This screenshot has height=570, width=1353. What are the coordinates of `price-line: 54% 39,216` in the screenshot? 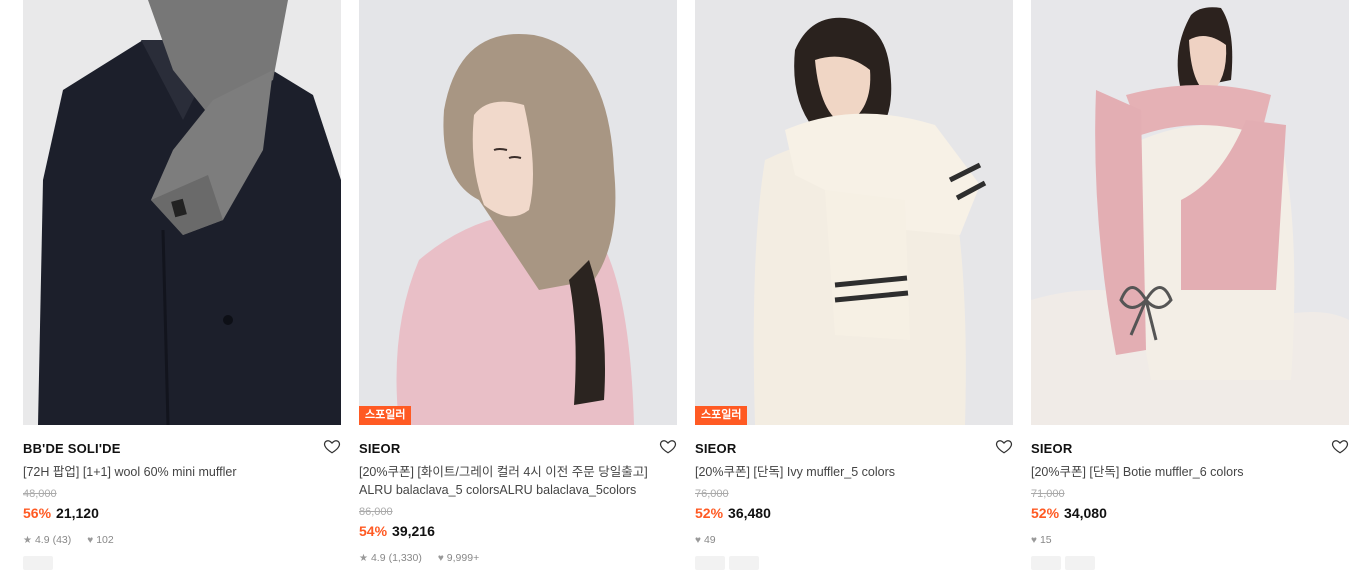 It's located at (397, 531).